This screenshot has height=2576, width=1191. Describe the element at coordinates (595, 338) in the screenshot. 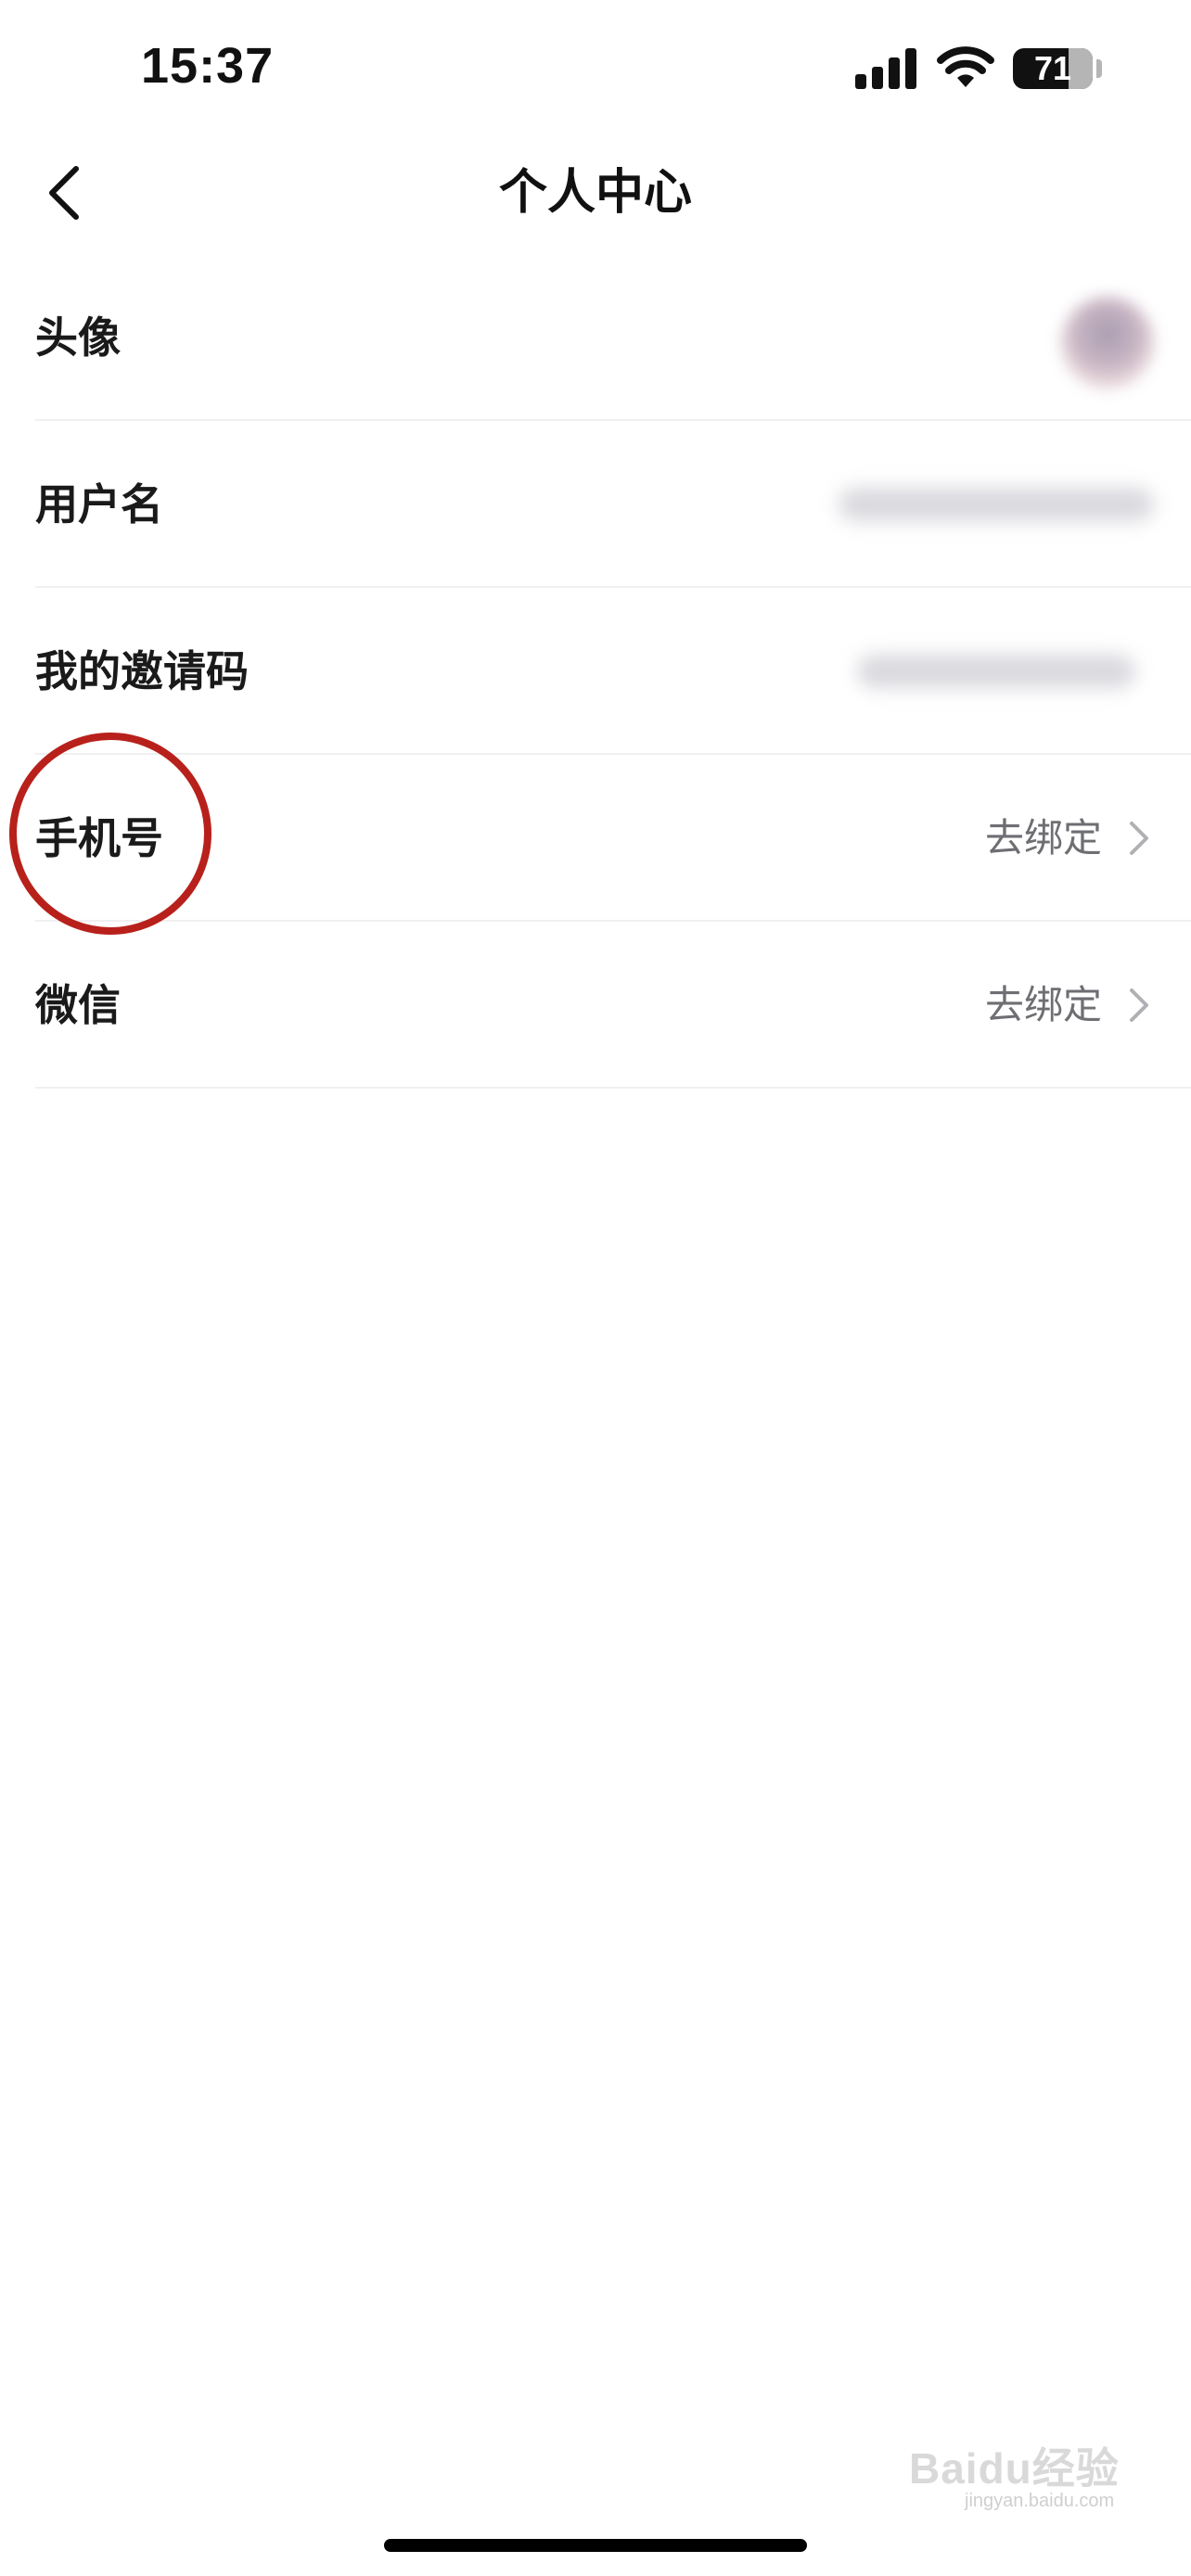

I see `row-avatar: 头像` at that location.